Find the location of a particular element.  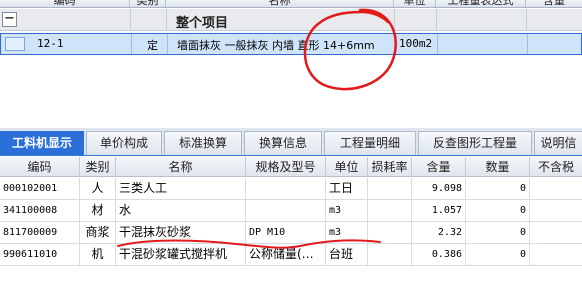

header-quantity: 数量 is located at coordinates (498, 167).